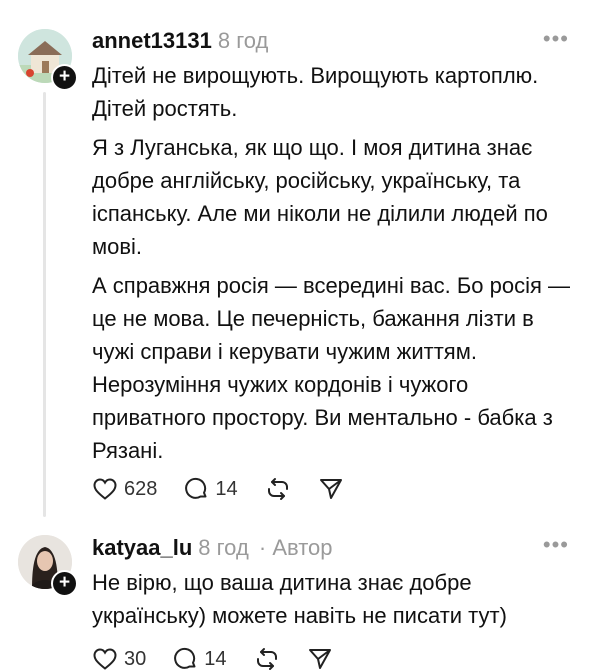  I want to click on username: annet13131, so click(152, 40).